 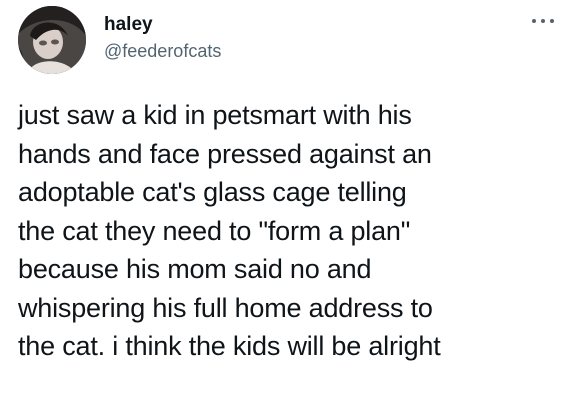 I want to click on tweet-text-line: adoptable cat's glass cage telling, so click(x=212, y=192).